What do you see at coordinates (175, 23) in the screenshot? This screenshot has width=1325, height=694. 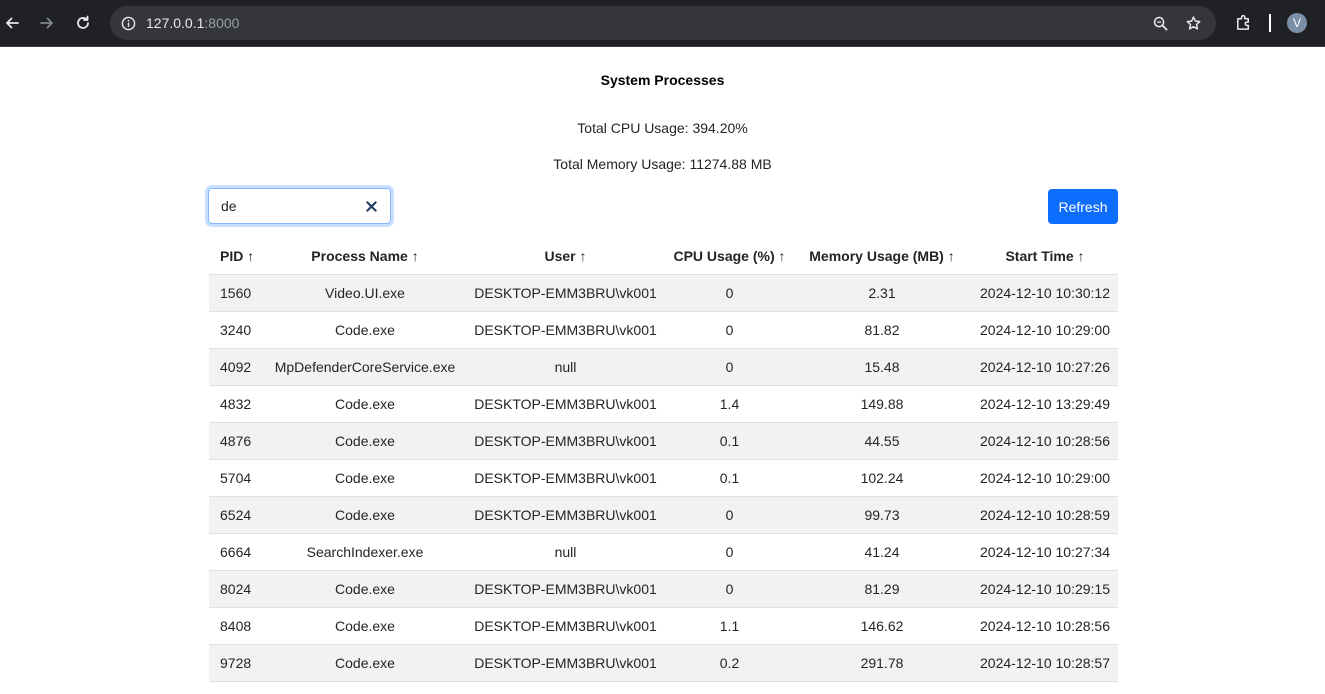 I see `url-host: 127.0.0.1` at bounding box center [175, 23].